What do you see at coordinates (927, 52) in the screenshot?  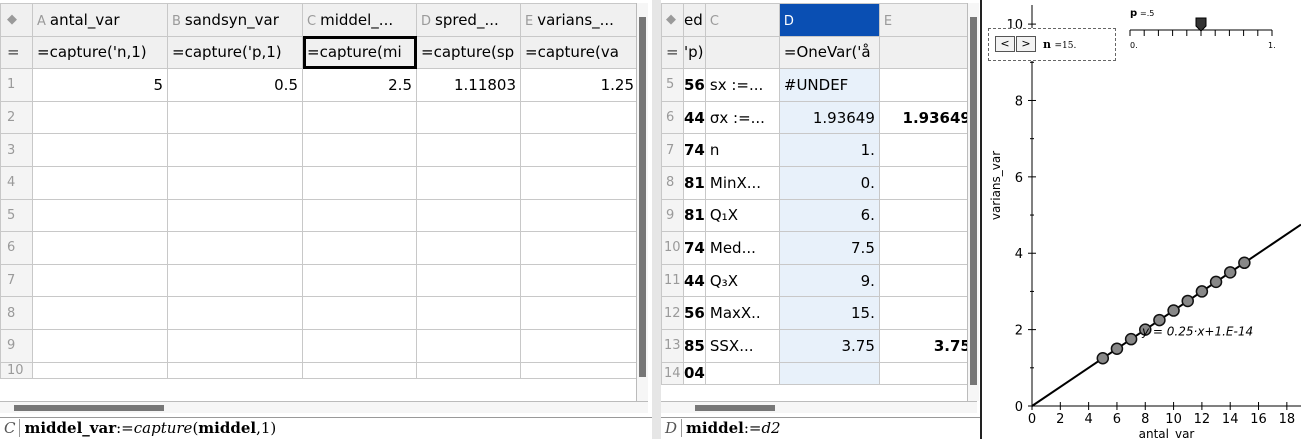 I see `formula-cell-e` at bounding box center [927, 52].